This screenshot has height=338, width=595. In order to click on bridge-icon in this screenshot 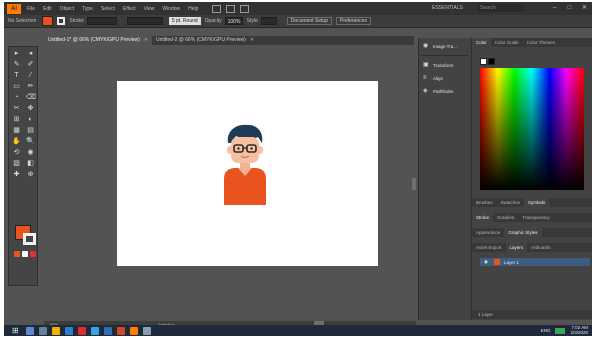, I will do `click(217, 8)`.